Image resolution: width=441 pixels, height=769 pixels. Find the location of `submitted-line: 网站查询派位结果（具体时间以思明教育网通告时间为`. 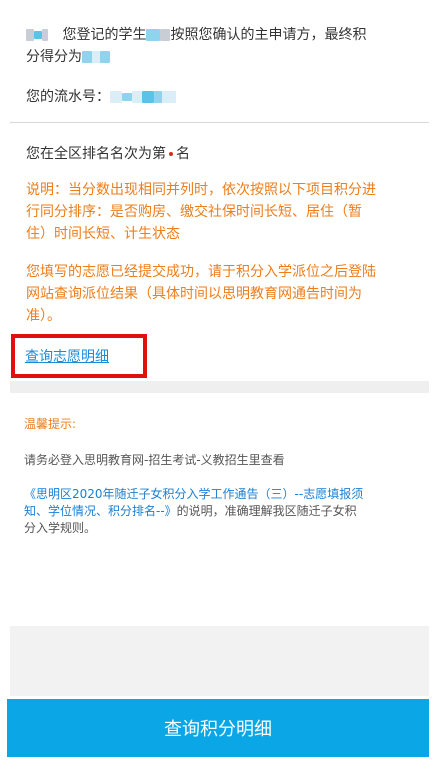

submitted-line: 网站查询派位结果（具体时间以思明教育网通告时间为 is located at coordinates (194, 294).